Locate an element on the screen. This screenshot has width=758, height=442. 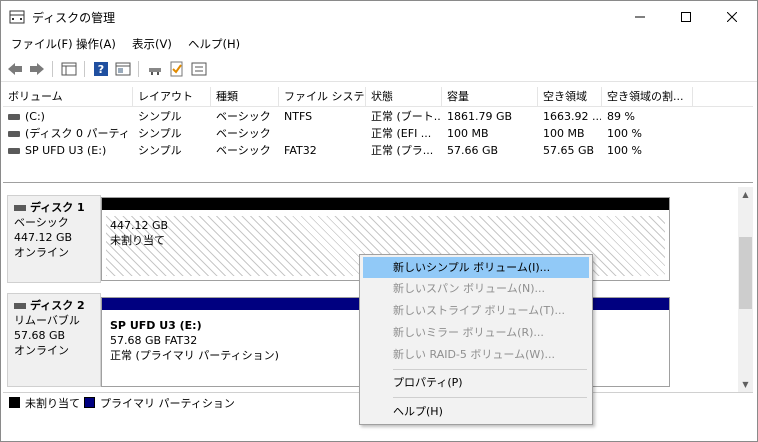
disk-1-label: ディスク 1 ベーシック 447.12 GB オンライン is located at coordinates (54, 239).